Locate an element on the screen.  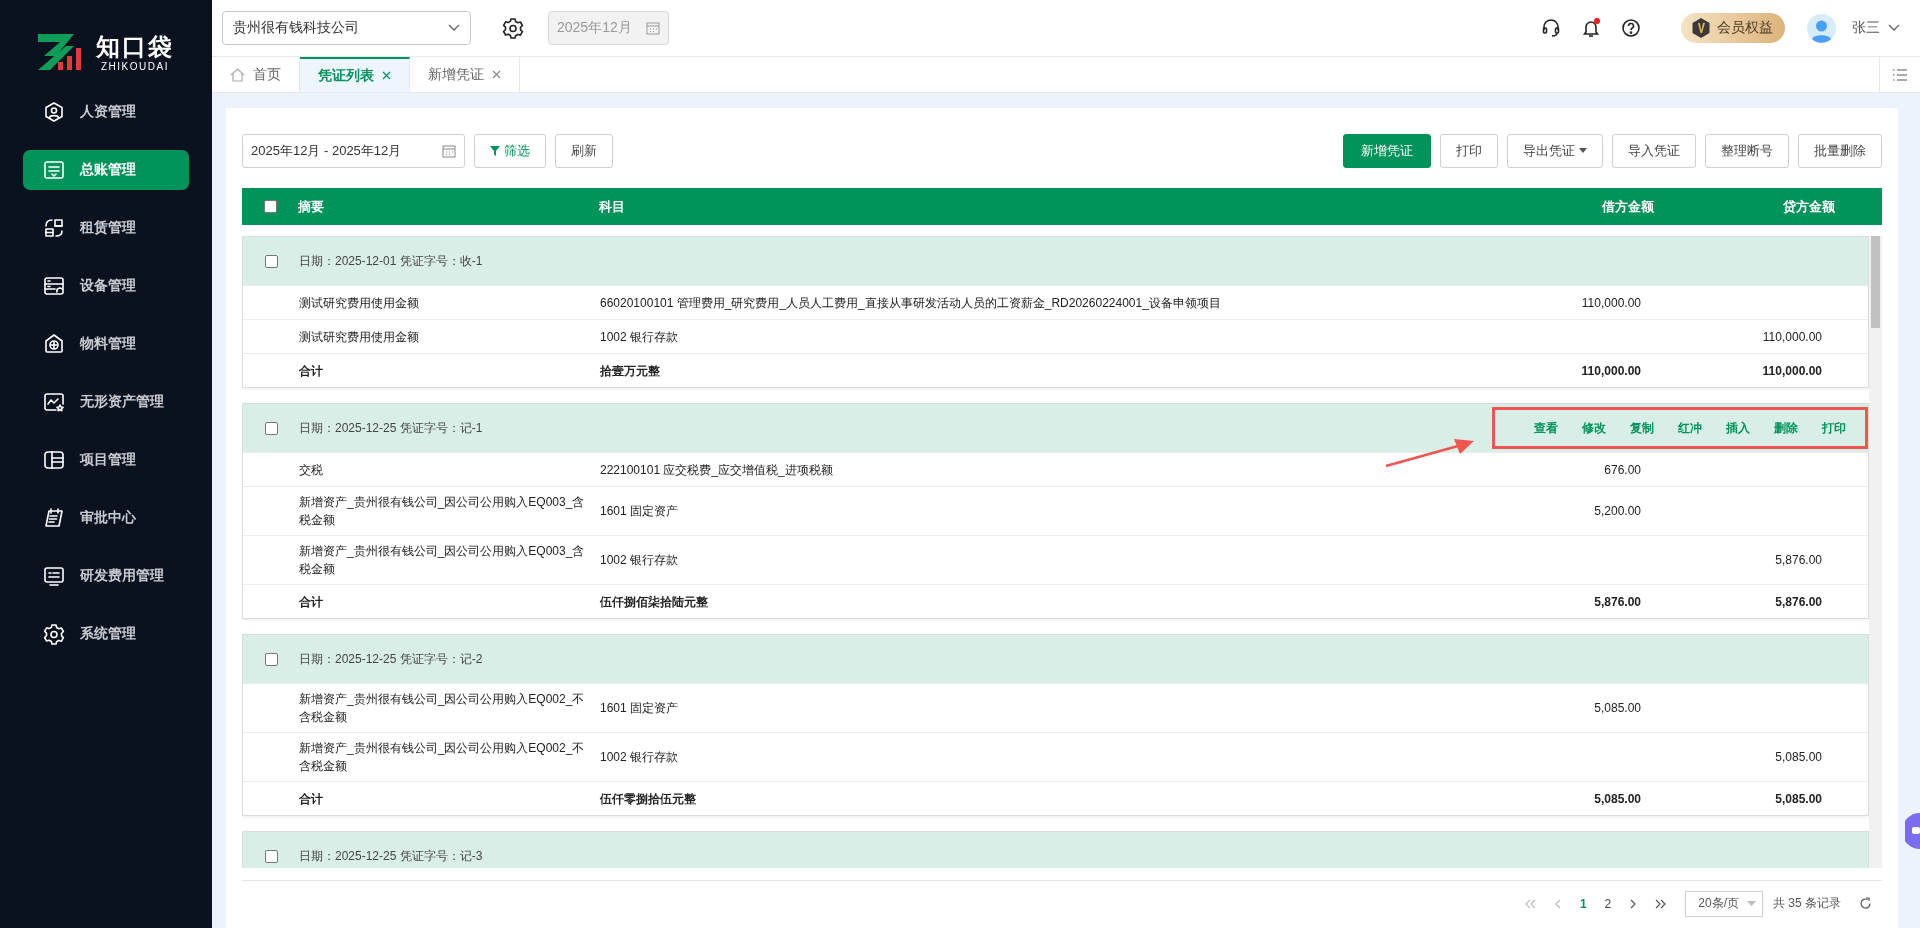
table-cell-text: 66020100101 管理费用_研究费用_人员人工费用_直接从事研发活动人员的工资薪金_RD20260224001_设备申领项目 is located at coordinates (911, 303).